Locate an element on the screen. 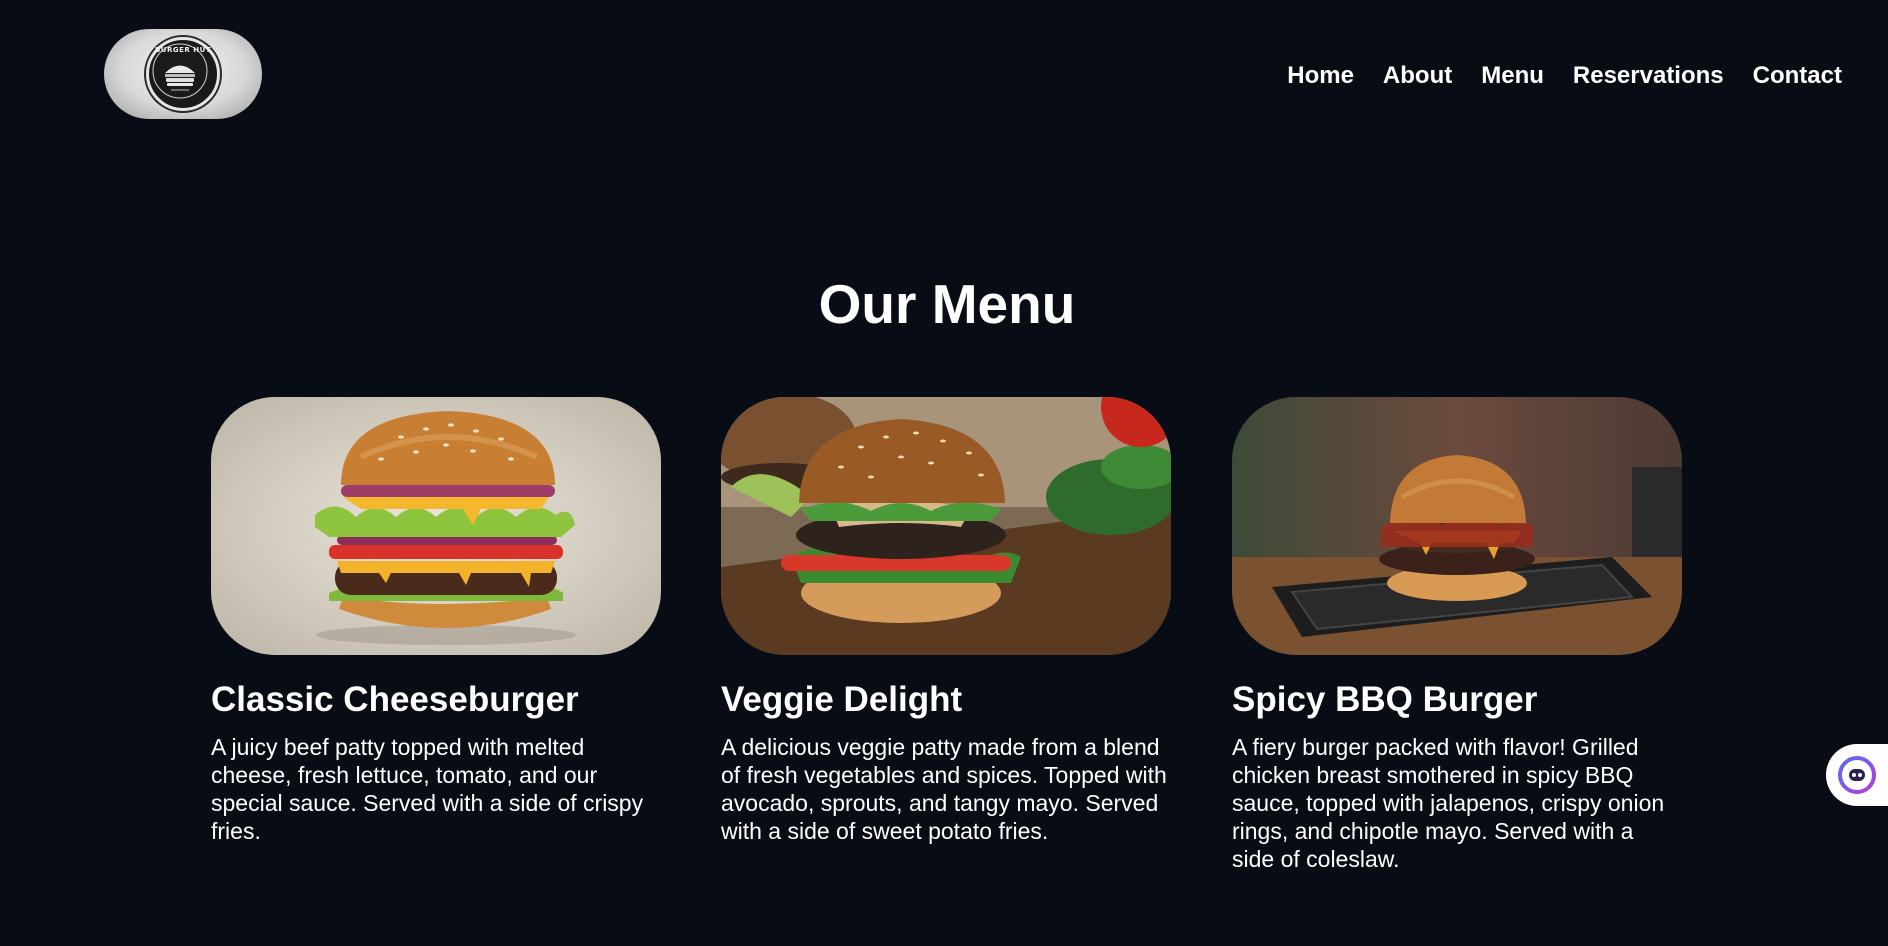  bbq-burger-photo is located at coordinates (1457, 526).